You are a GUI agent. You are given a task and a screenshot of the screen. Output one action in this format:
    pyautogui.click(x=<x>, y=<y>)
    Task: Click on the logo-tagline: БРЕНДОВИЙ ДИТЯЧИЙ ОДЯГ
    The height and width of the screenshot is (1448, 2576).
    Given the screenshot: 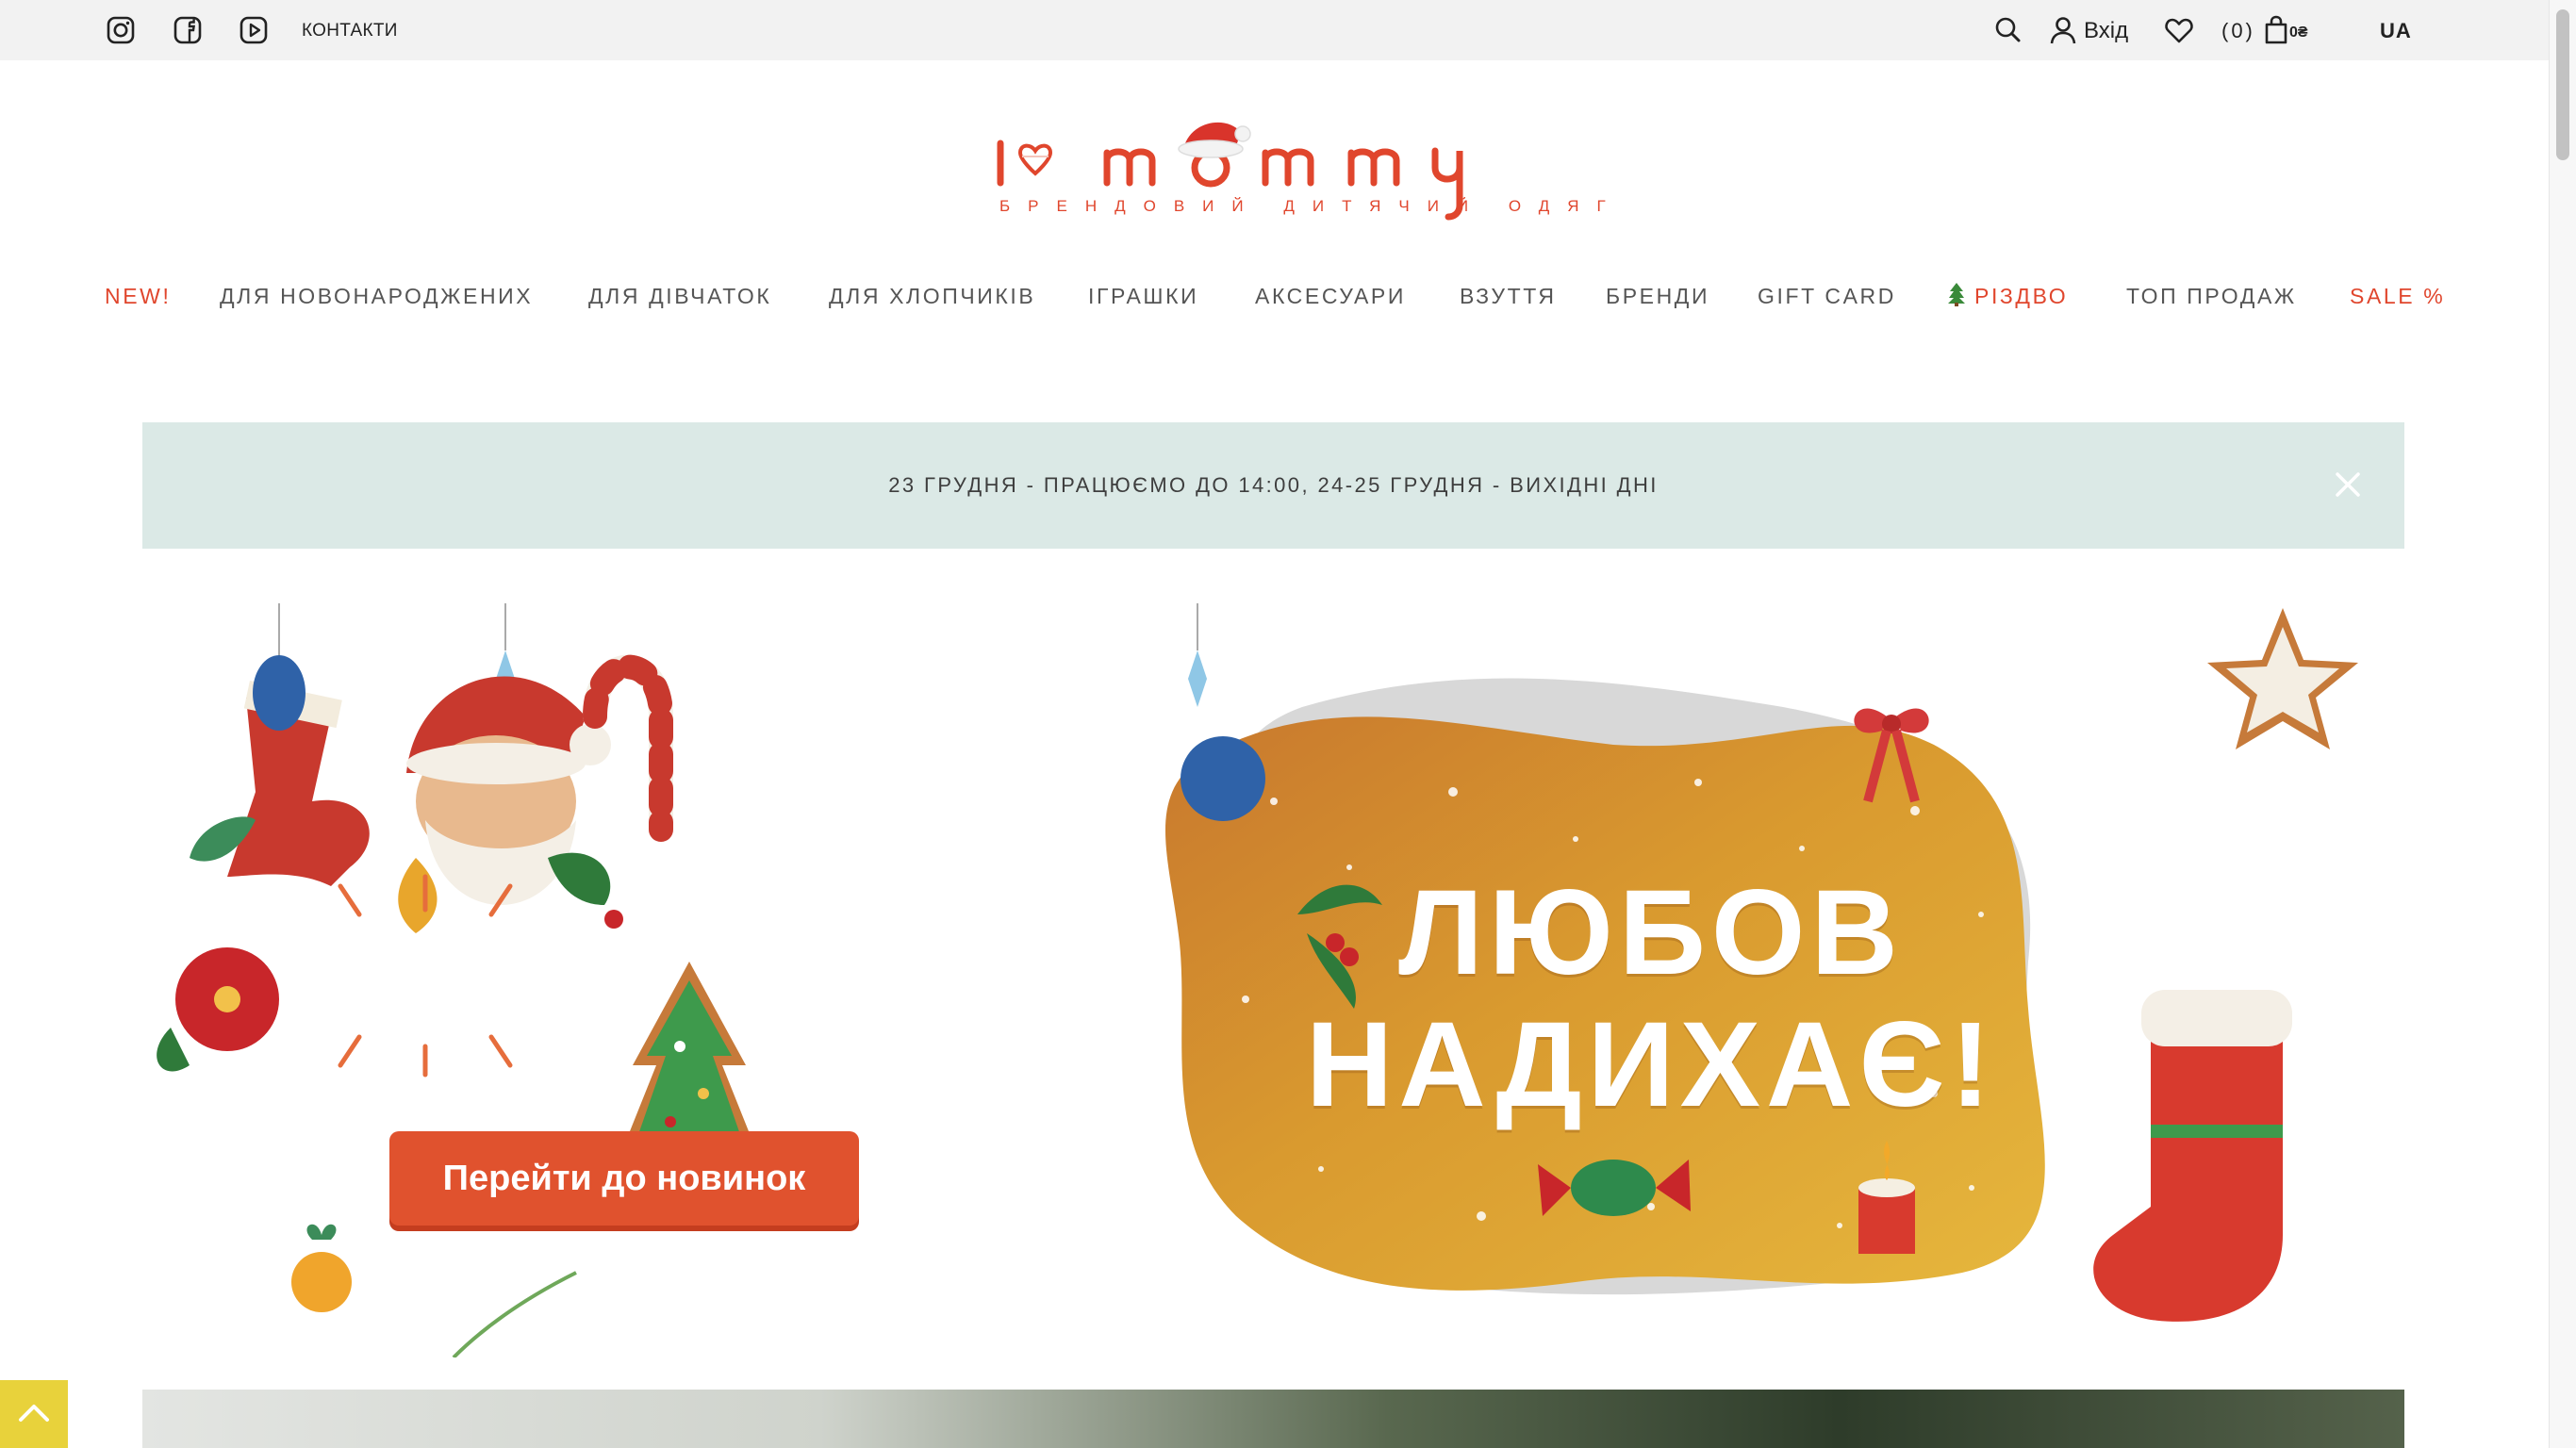 What is the action you would take?
    pyautogui.click(x=1311, y=206)
    